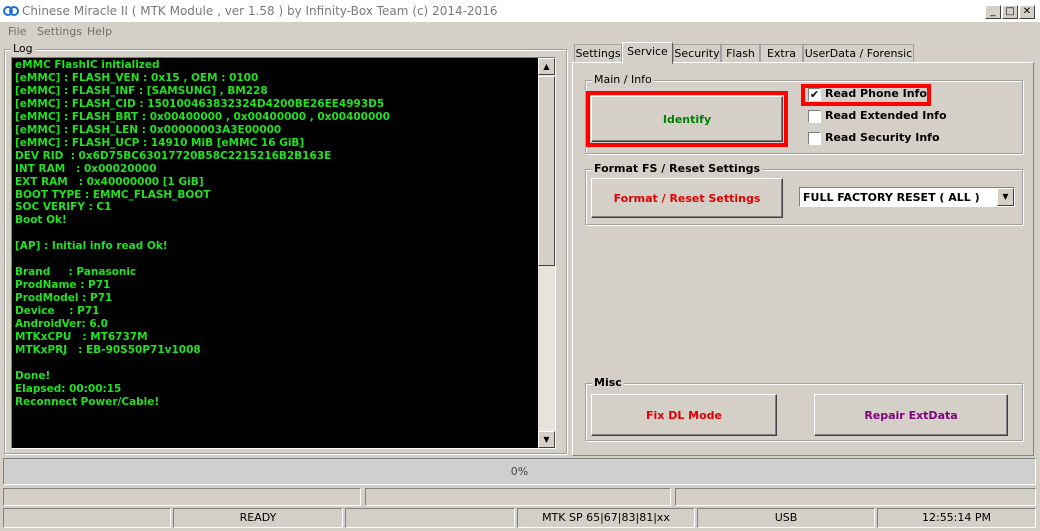  I want to click on reset-mode-value: FULL FACTORY RESET ( ALL ), so click(891, 197).